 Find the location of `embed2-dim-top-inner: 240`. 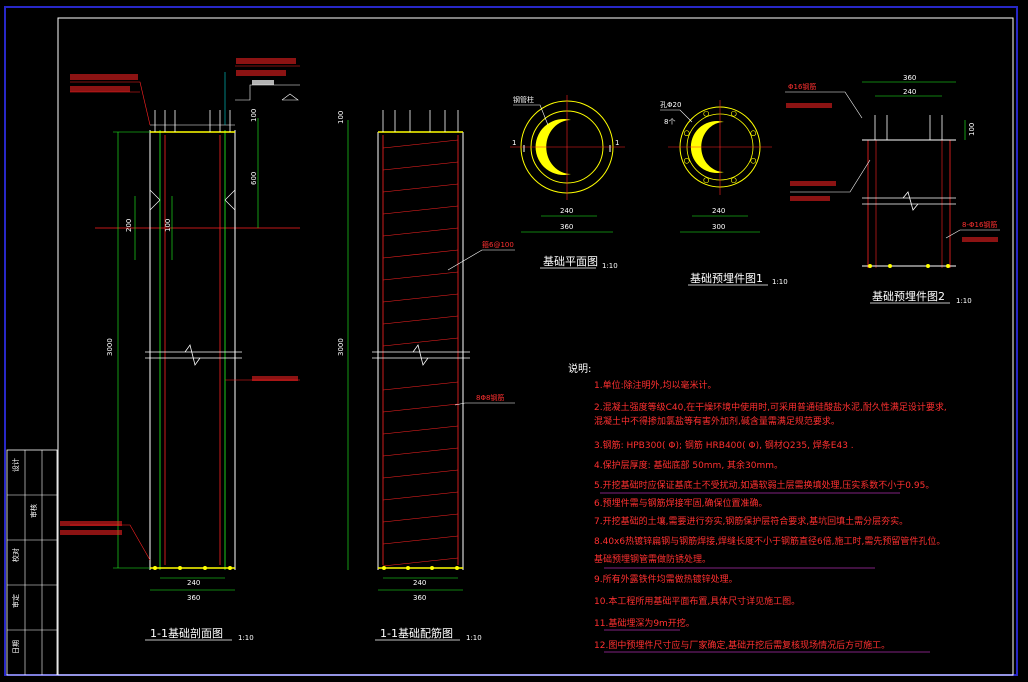

embed2-dim-top-inner: 240 is located at coordinates (909, 92).